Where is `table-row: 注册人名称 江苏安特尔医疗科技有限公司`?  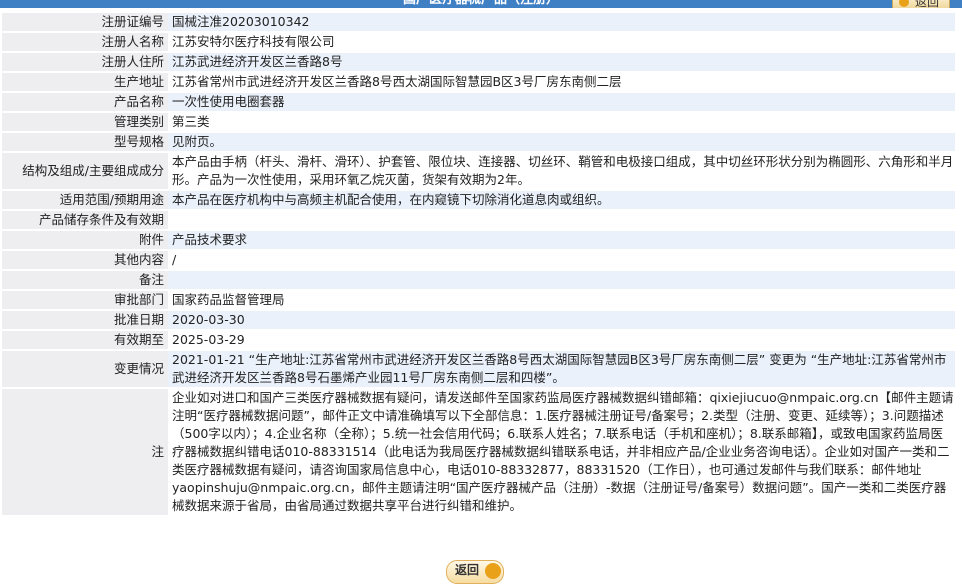 table-row: 注册人名称 江苏安特尔医疗科技有限公司 is located at coordinates (478, 42).